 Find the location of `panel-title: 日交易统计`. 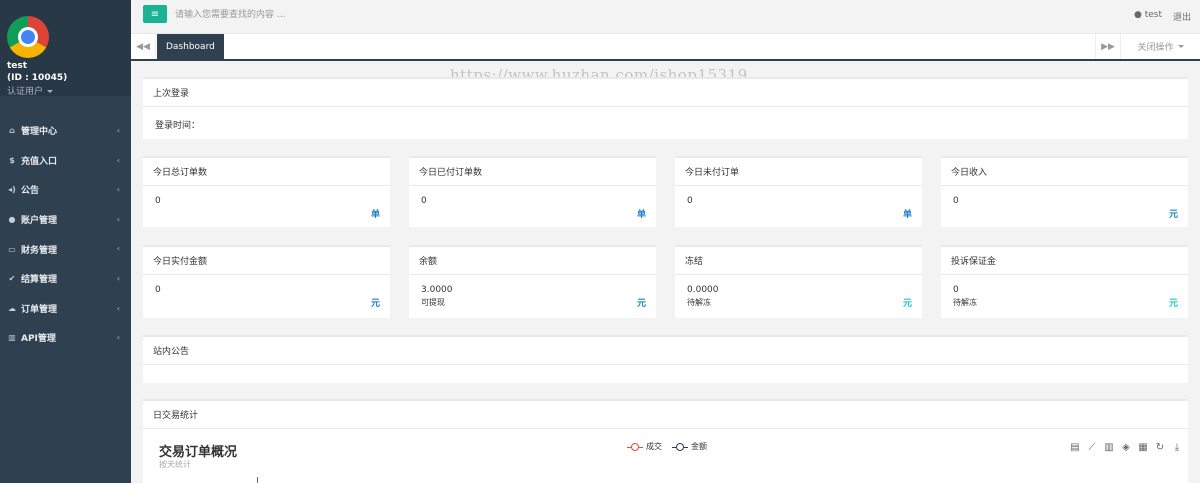

panel-title: 日交易统计 is located at coordinates (665, 415).